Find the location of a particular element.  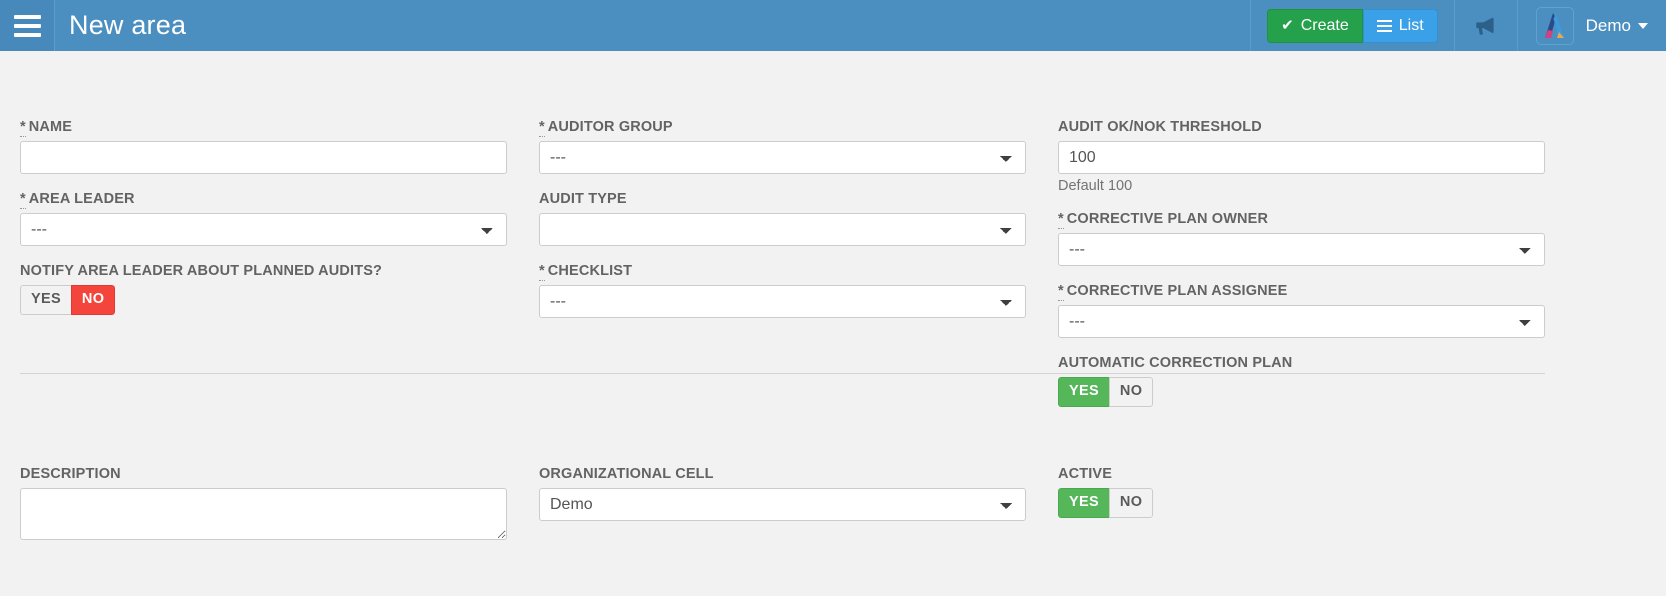

active-yes-option: YES is located at coordinates (1083, 503).